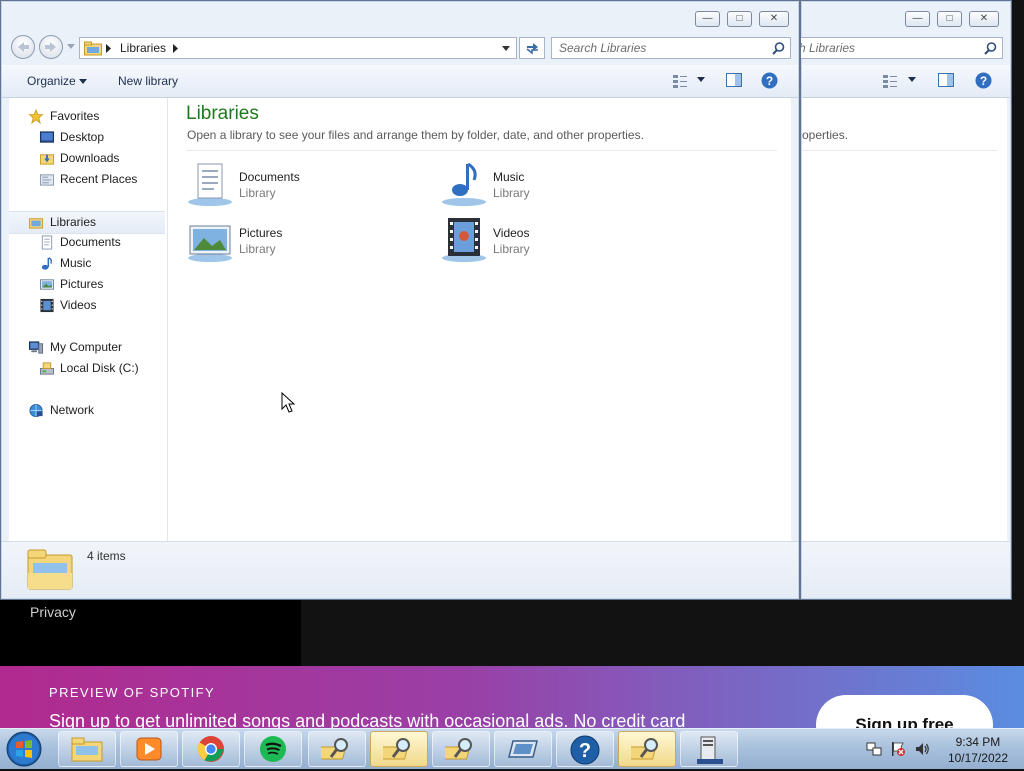 This screenshot has height=771, width=1024. What do you see at coordinates (36, 410) in the screenshot?
I see `network-icon` at bounding box center [36, 410].